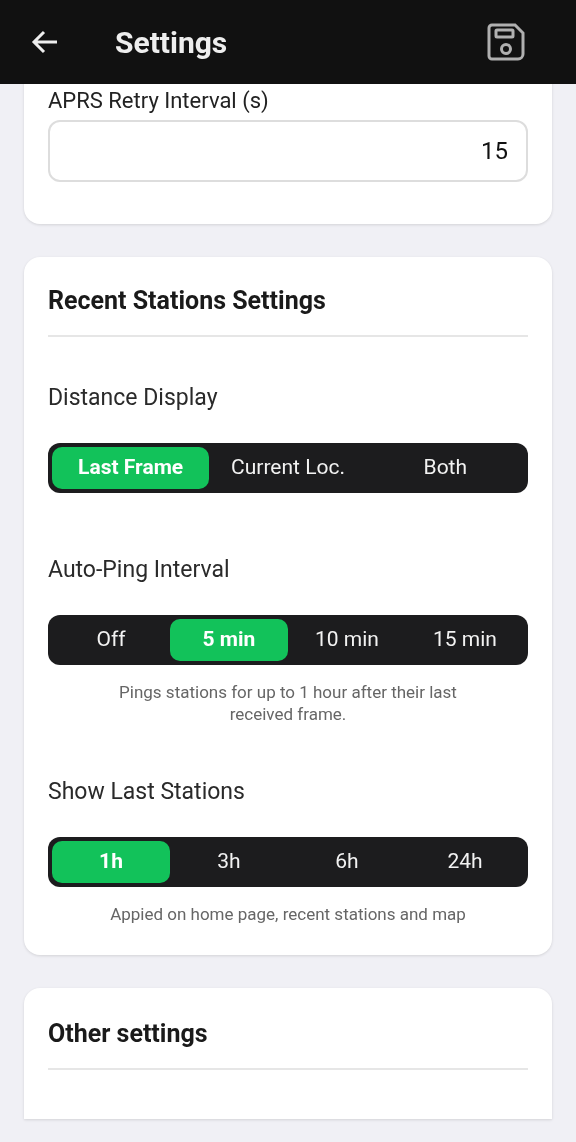 Image resolution: width=576 pixels, height=1142 pixels. Describe the element at coordinates (171, 42) in the screenshot. I see `screen-title: Settings` at that location.